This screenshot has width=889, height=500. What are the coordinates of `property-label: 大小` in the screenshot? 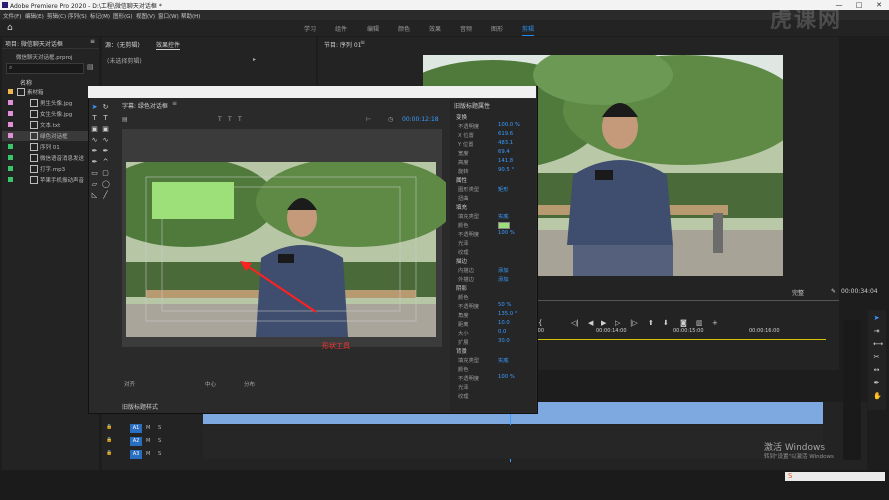 It's located at (463, 333).